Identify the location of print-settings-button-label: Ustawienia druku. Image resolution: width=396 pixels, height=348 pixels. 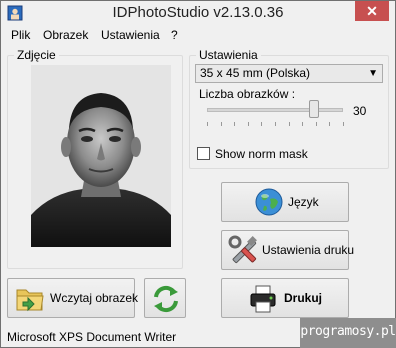
(308, 250).